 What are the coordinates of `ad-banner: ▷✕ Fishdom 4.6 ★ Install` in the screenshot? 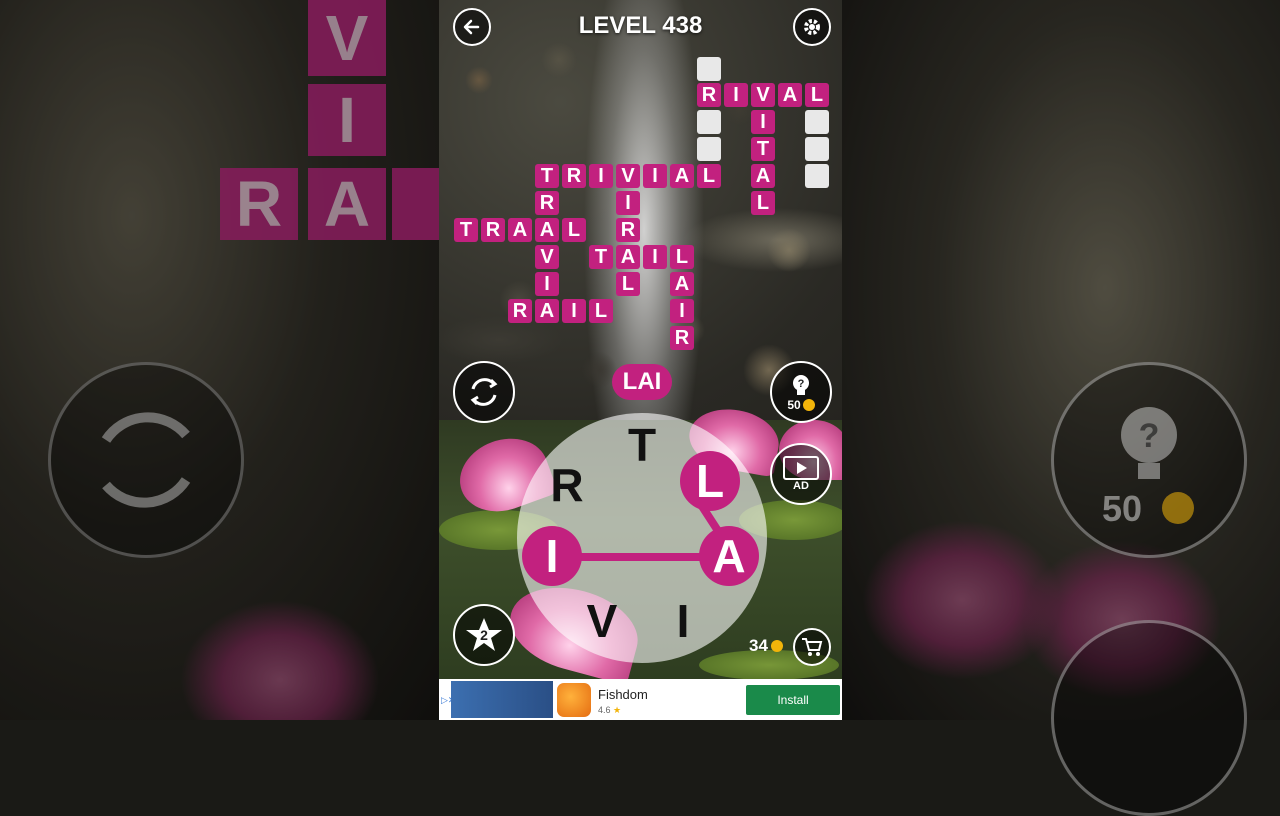 It's located at (640, 699).